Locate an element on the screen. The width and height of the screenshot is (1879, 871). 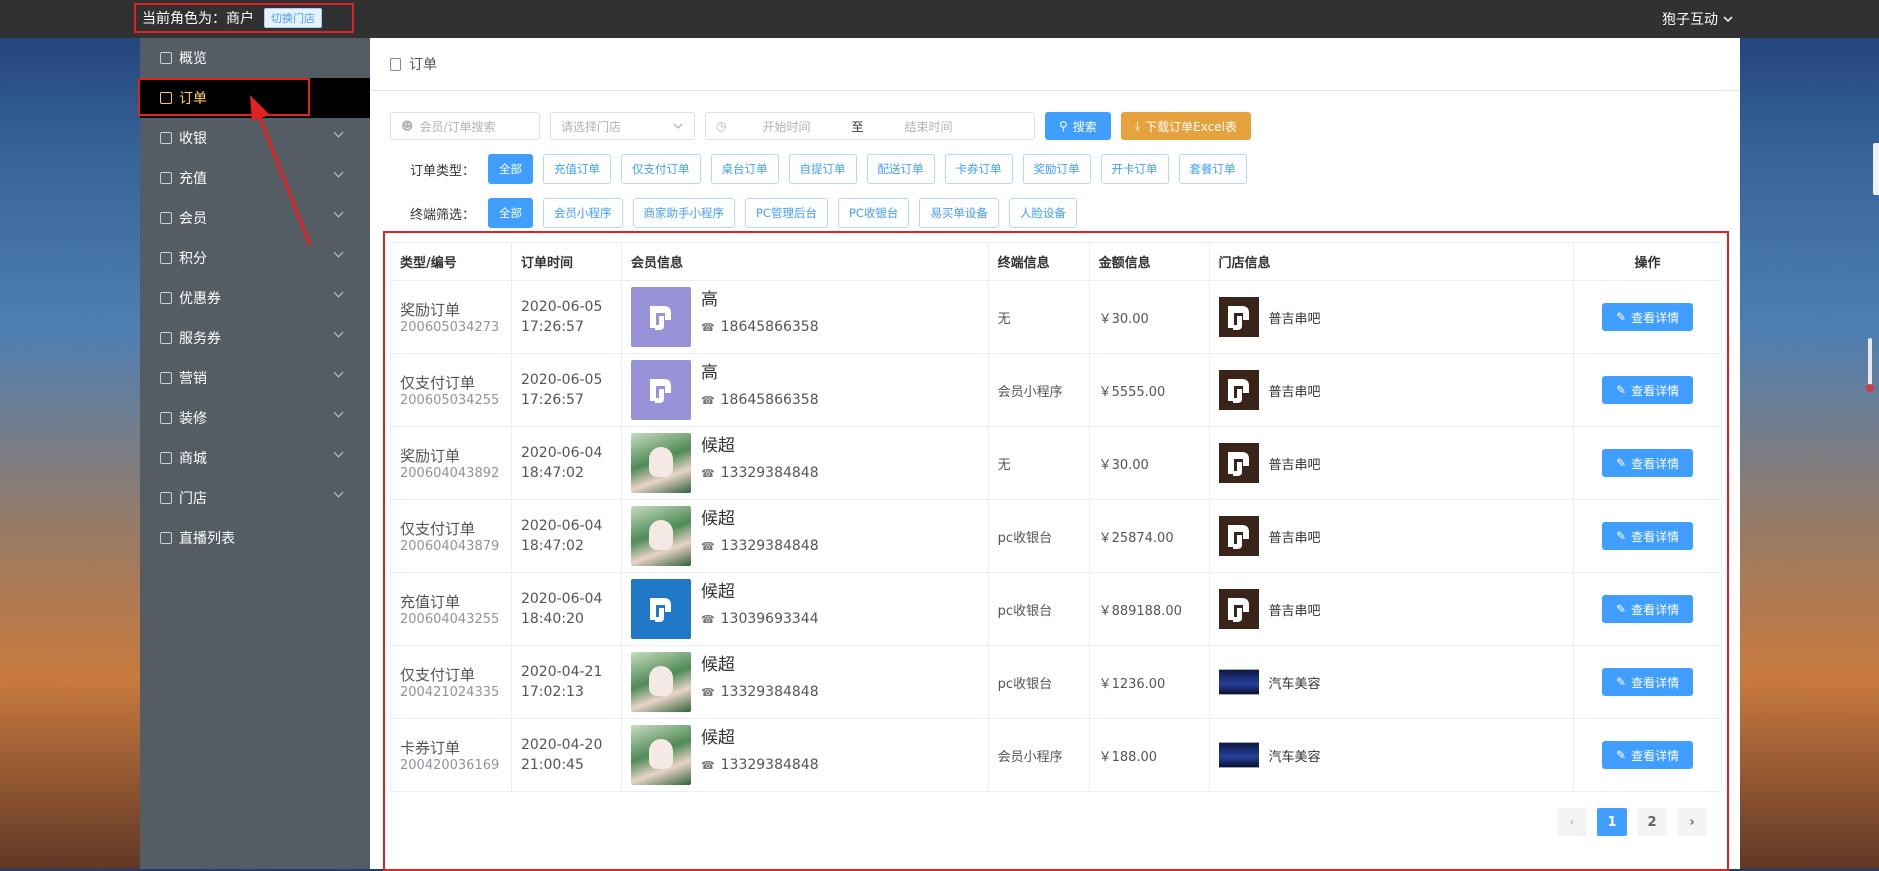
member-phone-number: 13329384848 is located at coordinates (769, 473).